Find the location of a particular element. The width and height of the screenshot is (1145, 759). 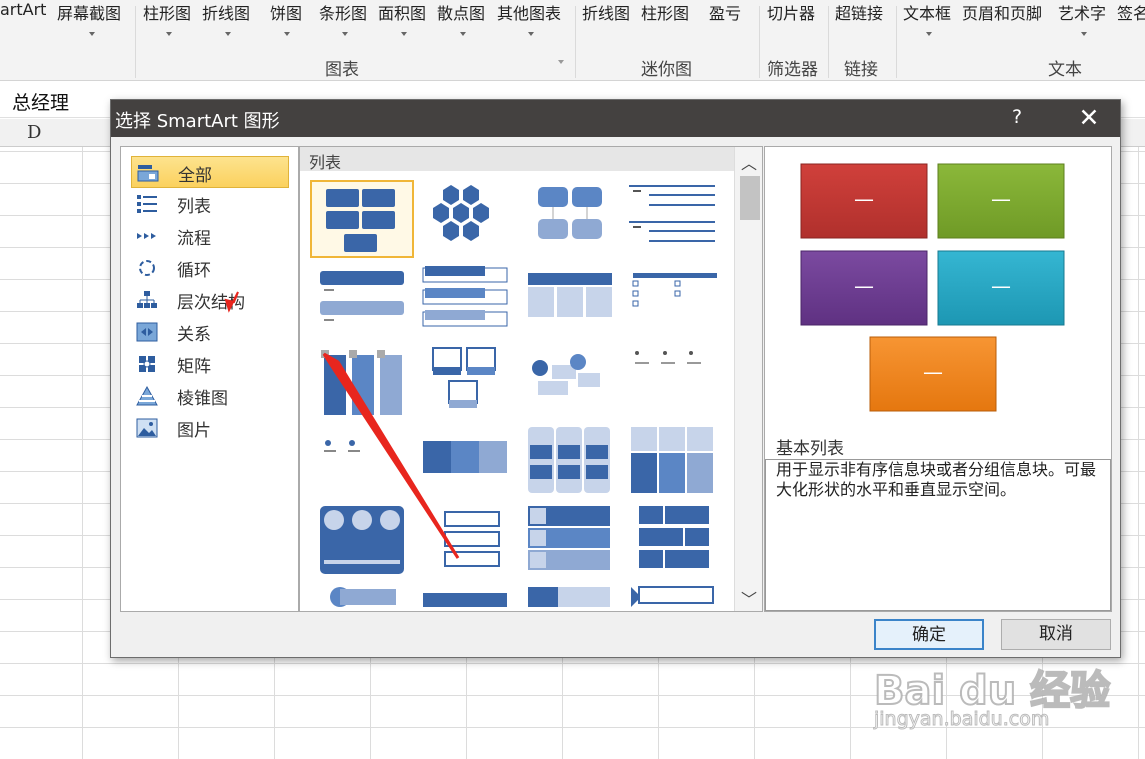

layout-thumbnail-basic-list is located at coordinates (362, 219).